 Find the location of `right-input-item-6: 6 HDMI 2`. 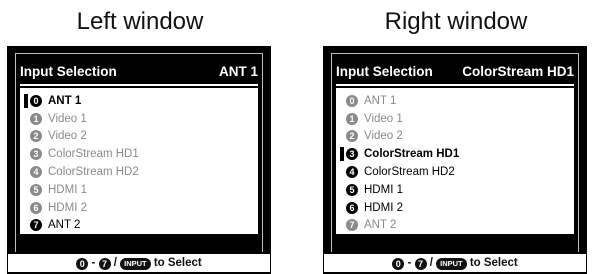

right-input-item-6: 6 HDMI 2 is located at coordinates (402, 208).